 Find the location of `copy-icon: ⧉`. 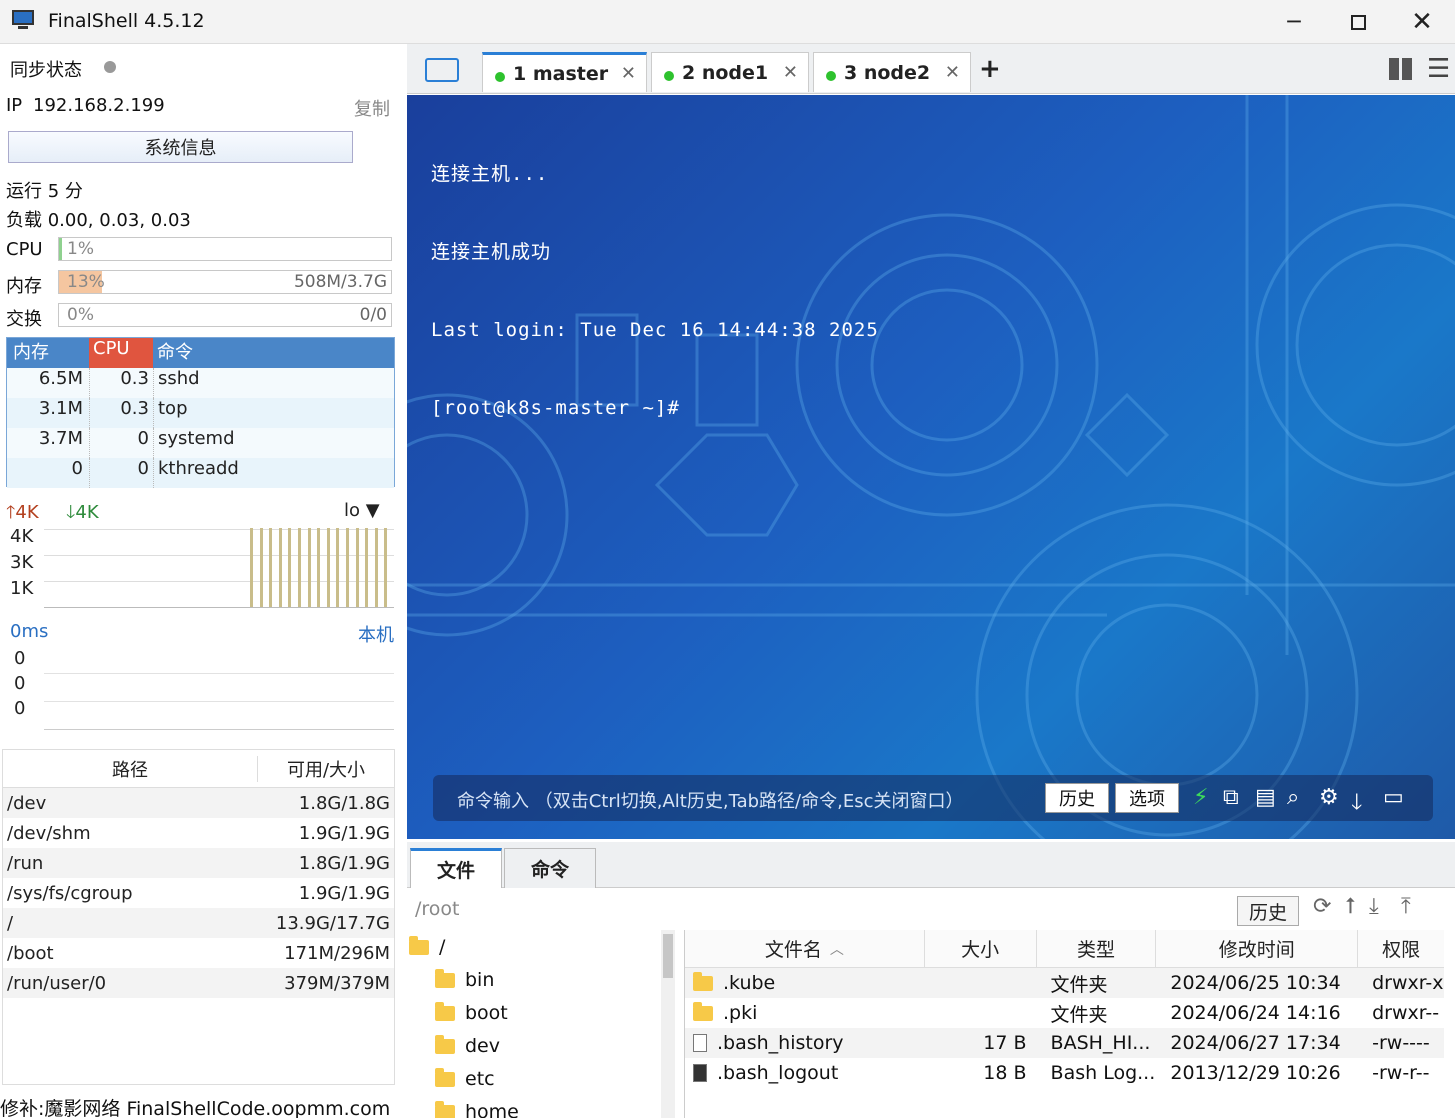

copy-icon: ⧉ is located at coordinates (1231, 797).